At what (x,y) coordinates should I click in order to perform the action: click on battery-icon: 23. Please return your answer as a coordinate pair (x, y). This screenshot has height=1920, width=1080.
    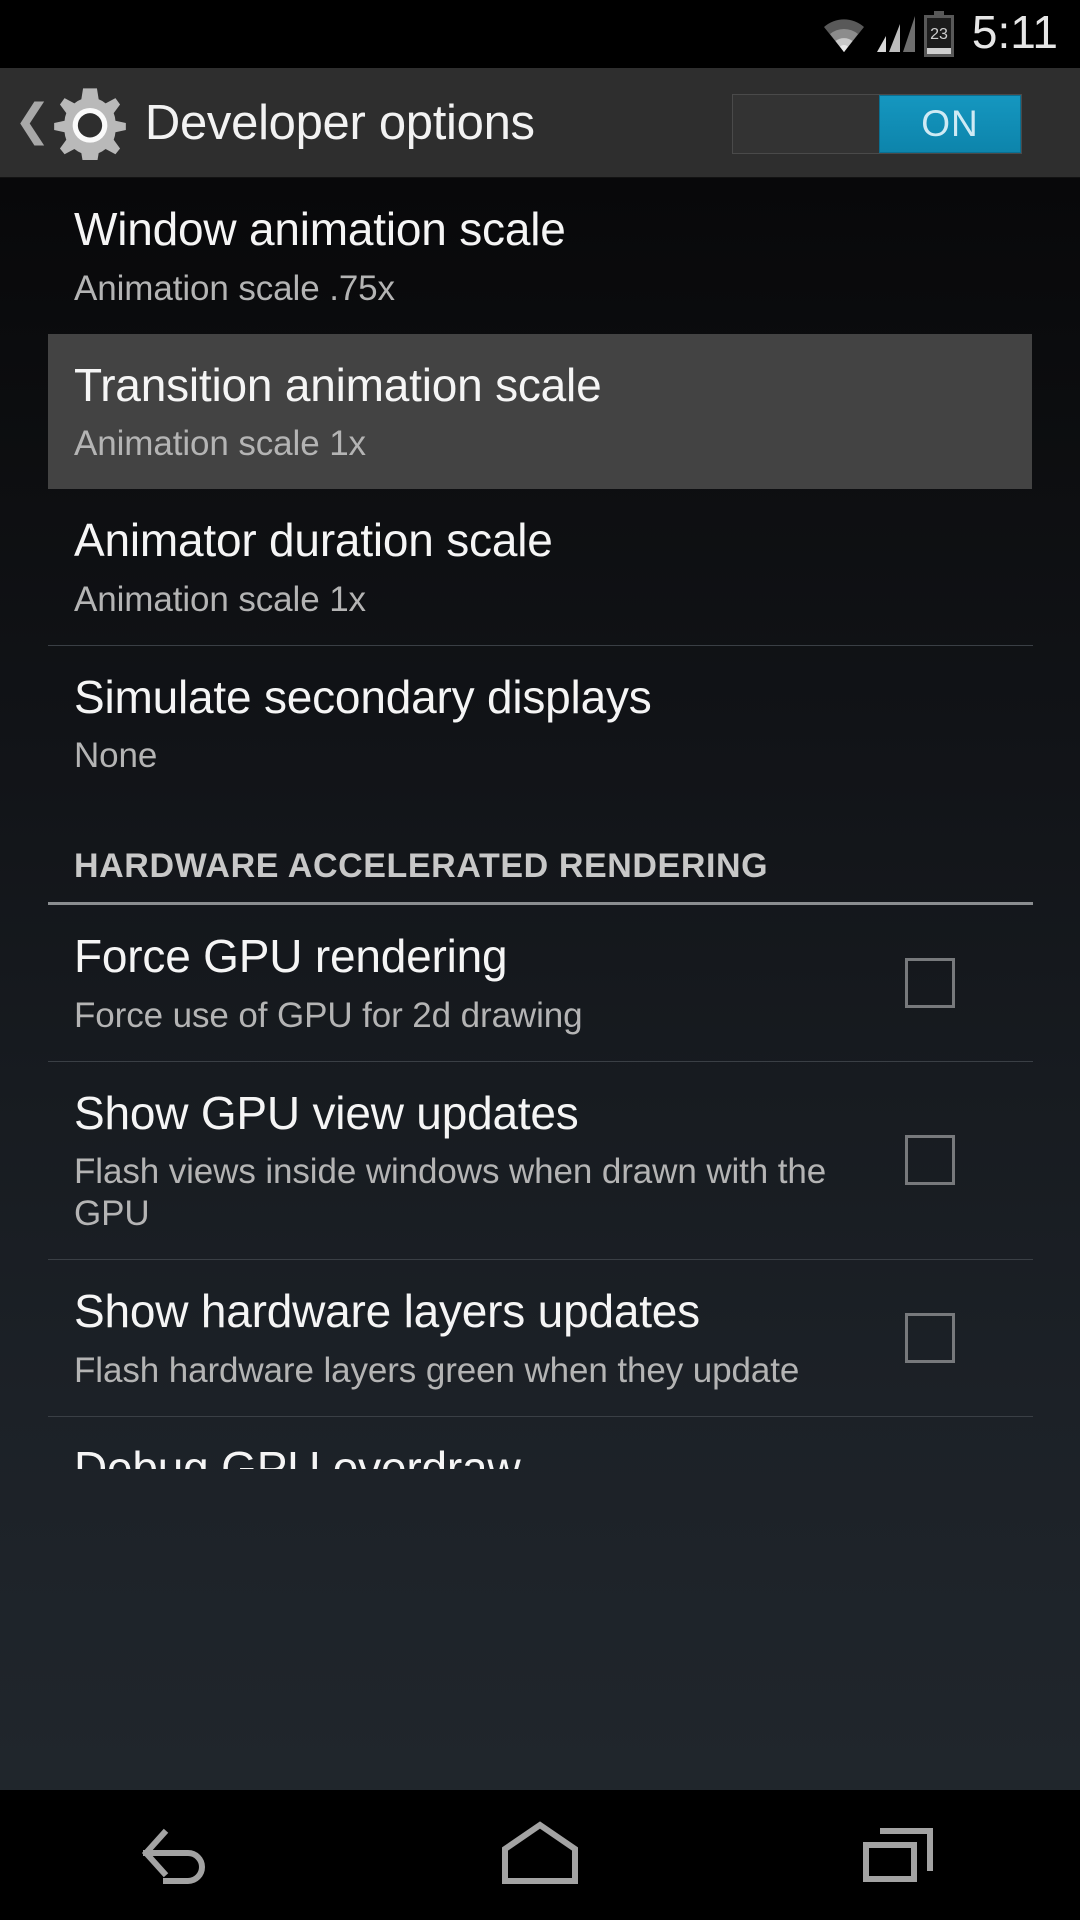
    Looking at the image, I should click on (938, 34).